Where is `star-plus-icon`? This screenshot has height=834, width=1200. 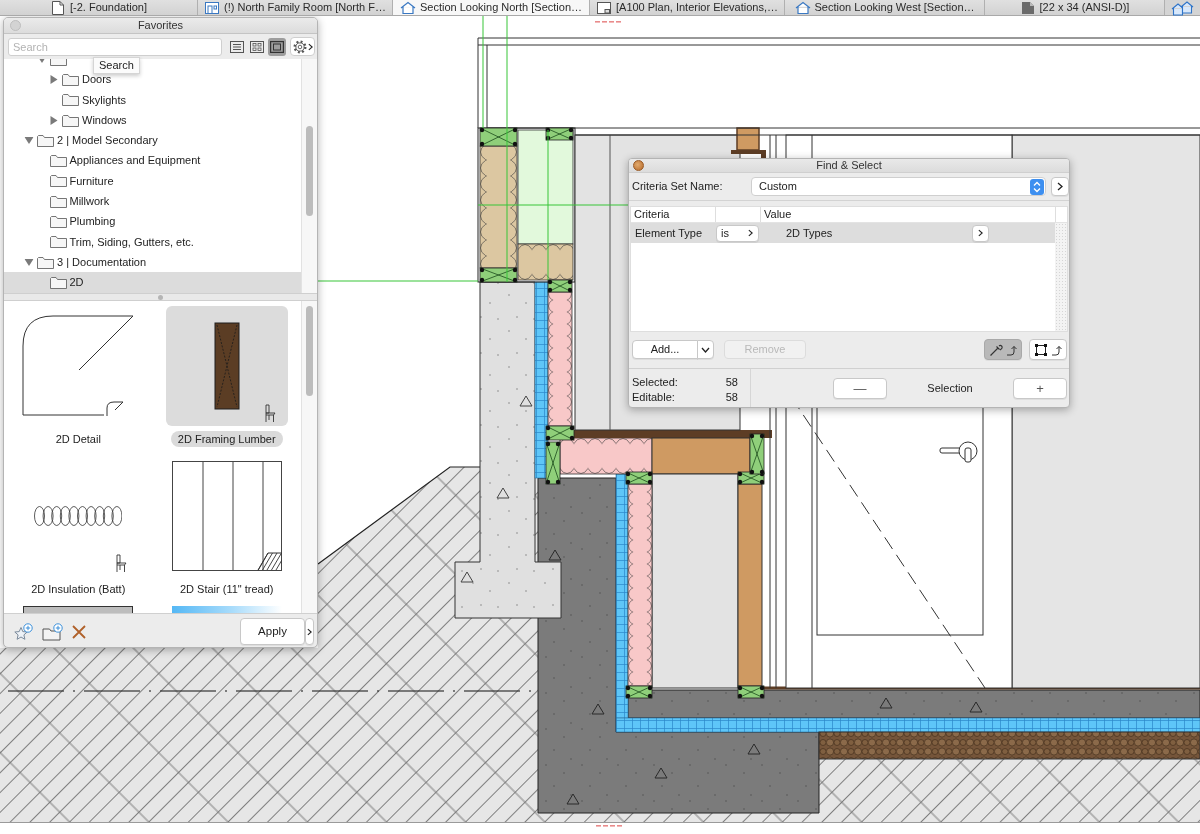 star-plus-icon is located at coordinates (23, 631).